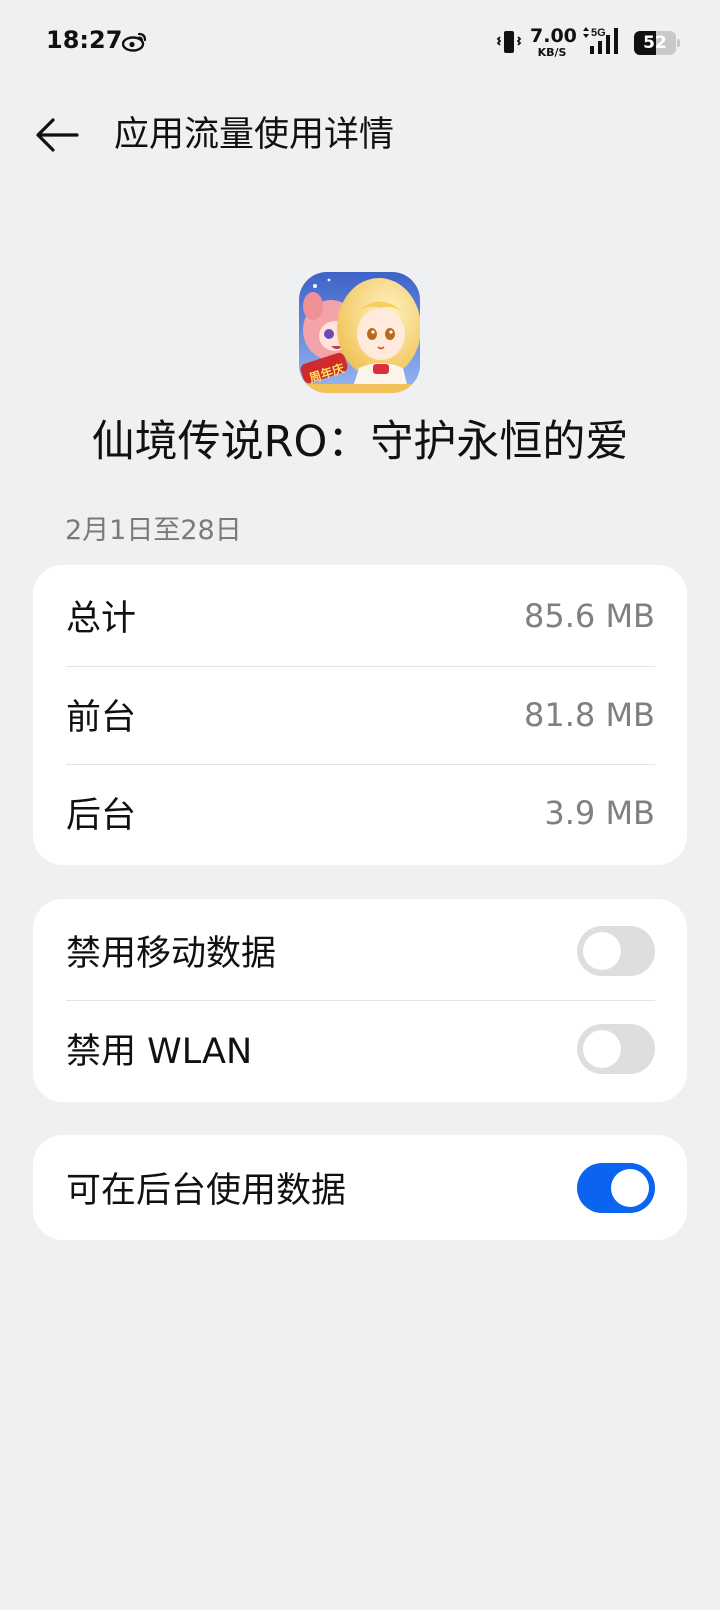 The width and height of the screenshot is (720, 1610). What do you see at coordinates (101, 816) in the screenshot?
I see `usage-label: 后台` at bounding box center [101, 816].